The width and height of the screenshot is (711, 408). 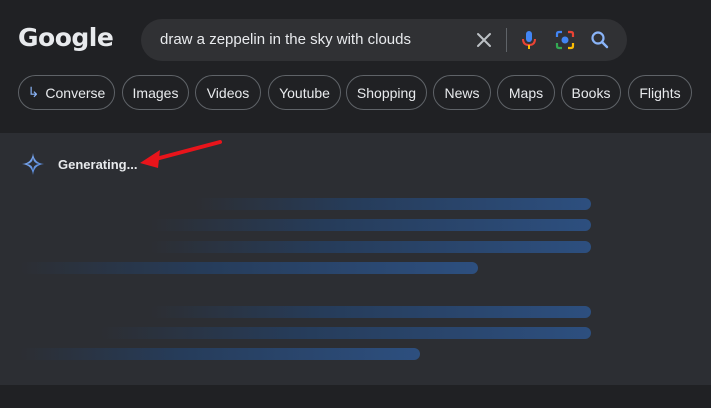 I want to click on chip-label: Books, so click(x=591, y=92).